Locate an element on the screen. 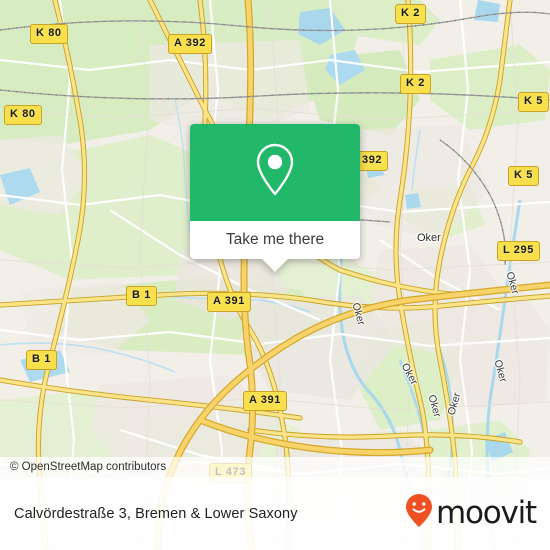 This screenshot has width=550, height=550. road-shield: 392 is located at coordinates (372, 161).